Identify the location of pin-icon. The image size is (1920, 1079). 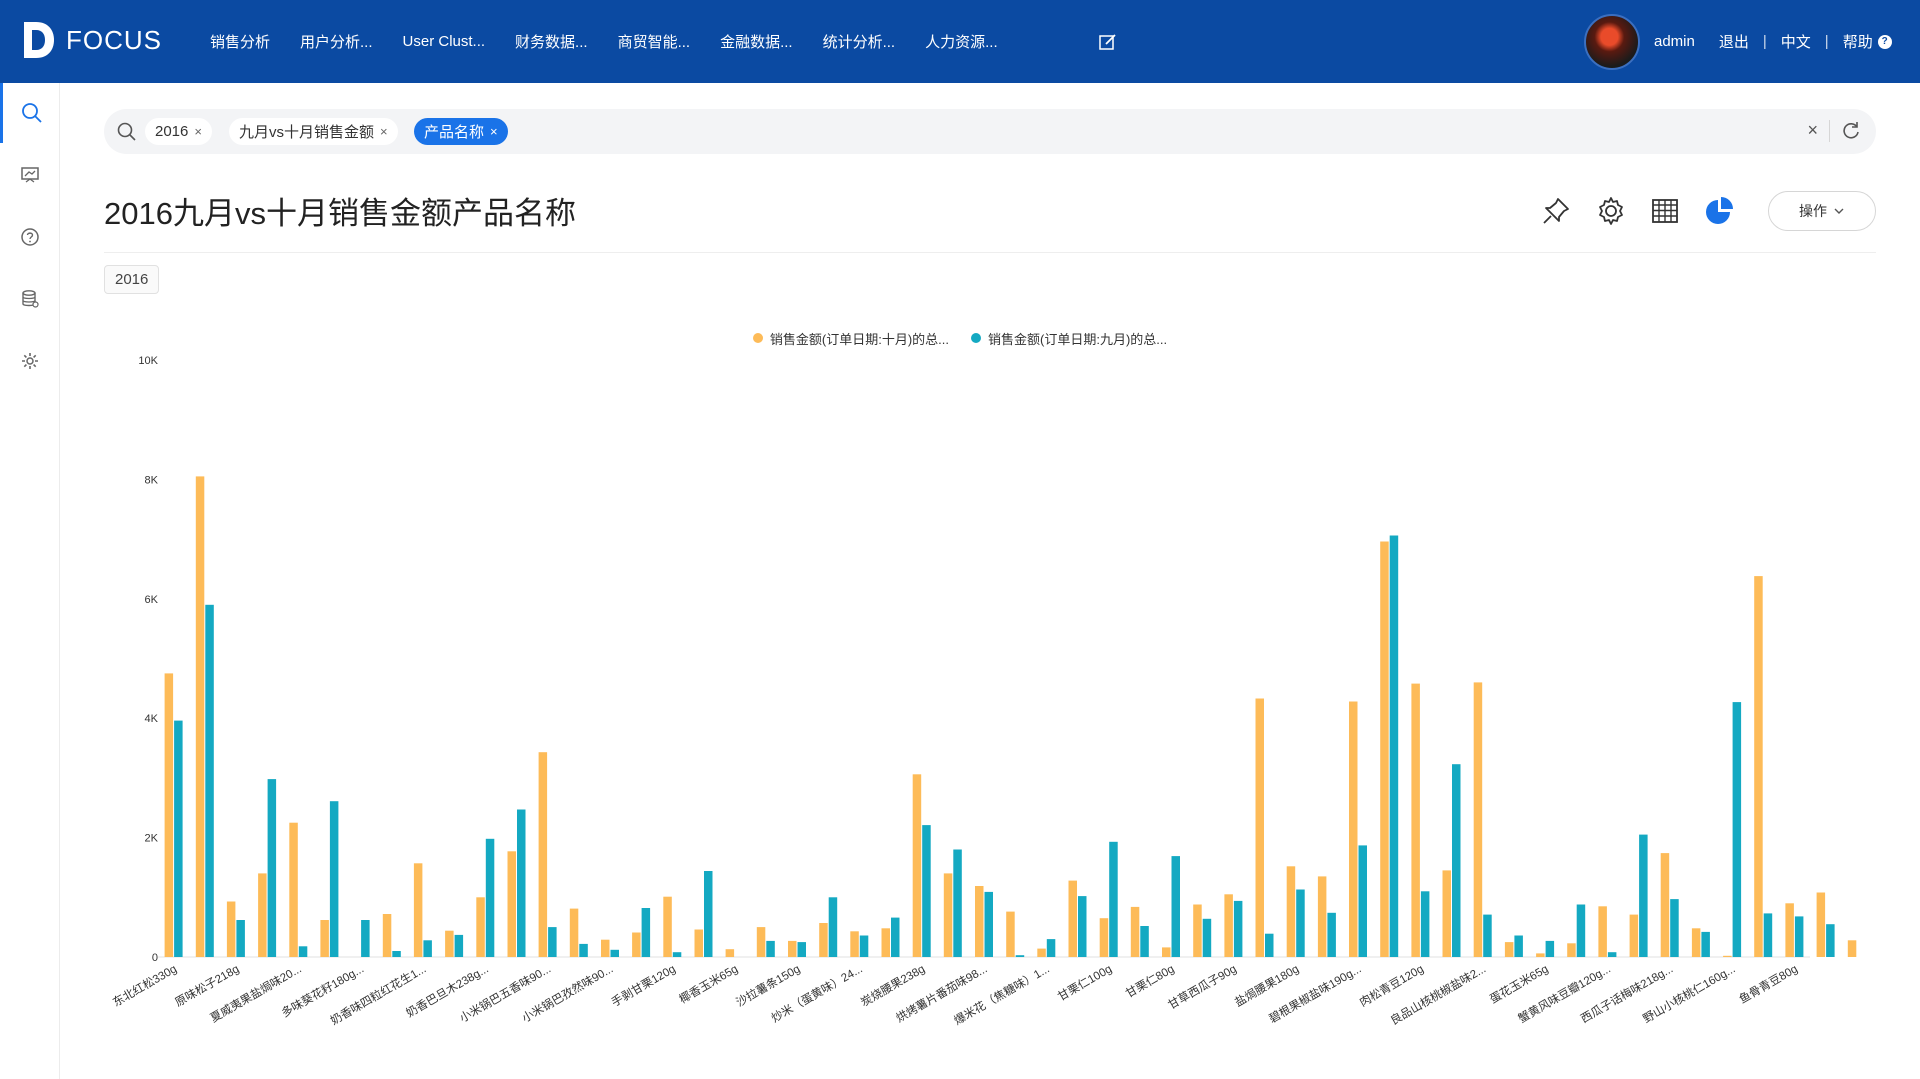
(1556, 211).